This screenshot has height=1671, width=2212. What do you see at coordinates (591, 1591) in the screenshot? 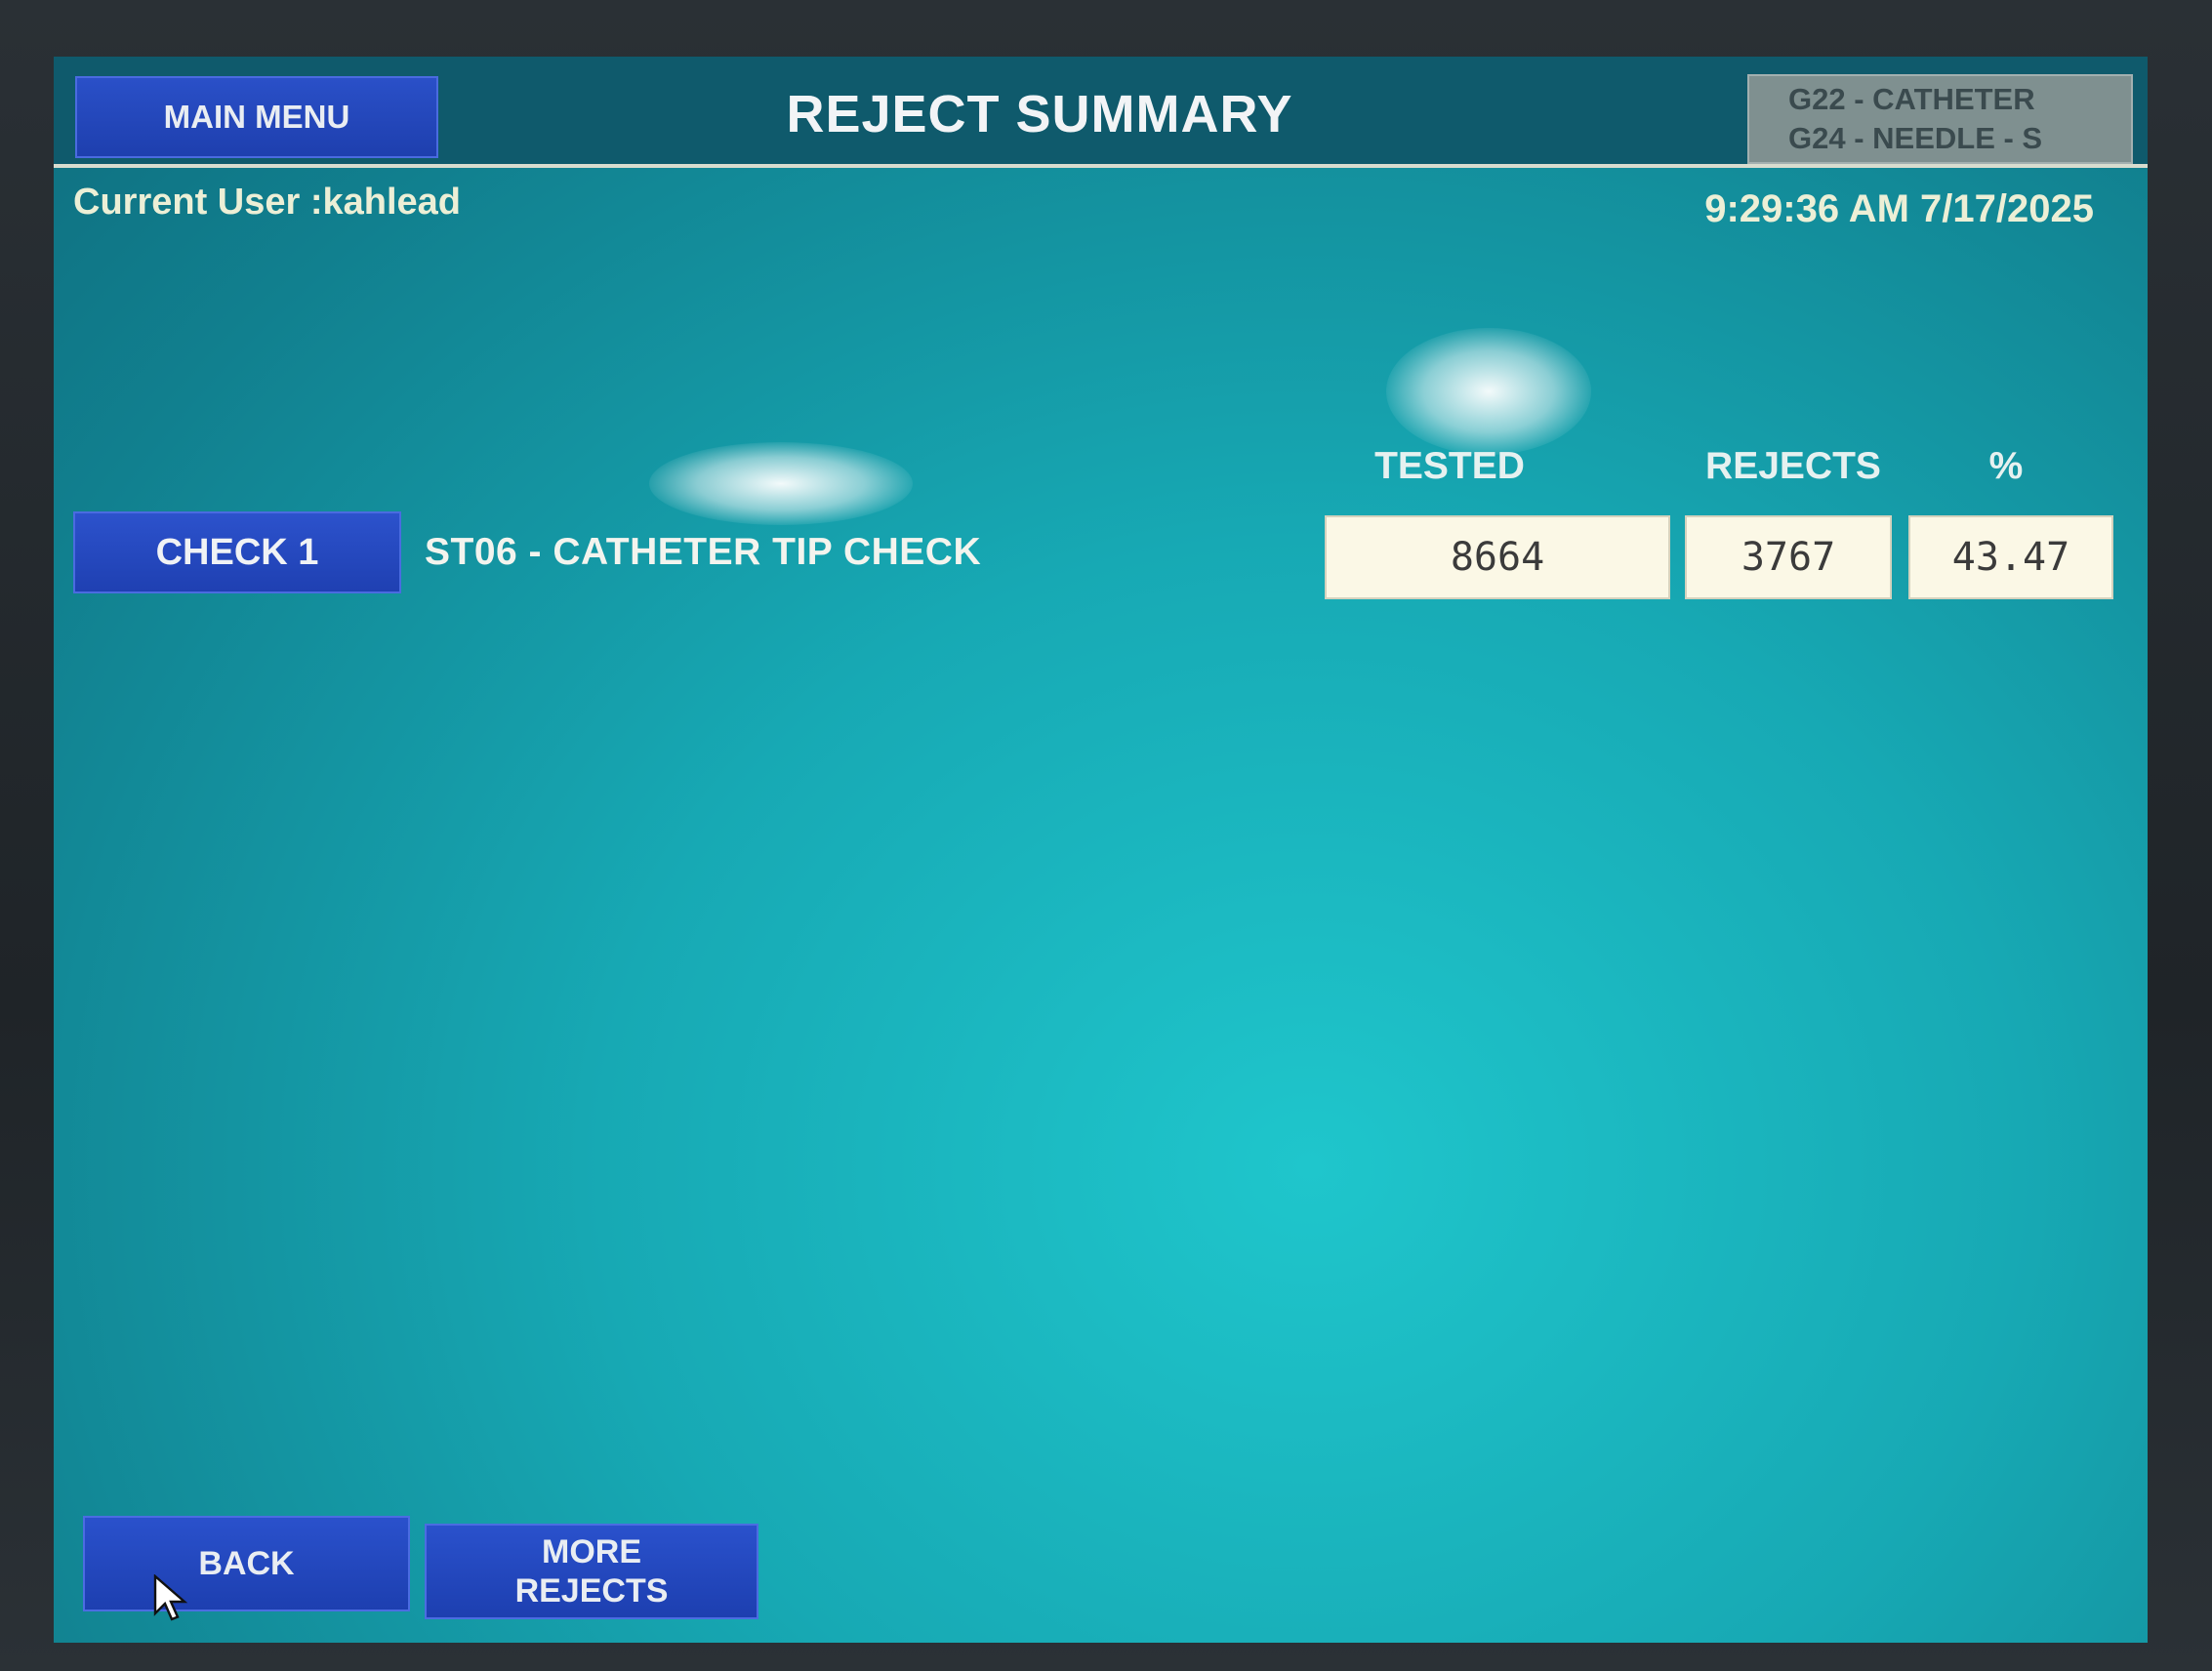
I see `more-rejects-line-2: REJECTS` at bounding box center [591, 1591].